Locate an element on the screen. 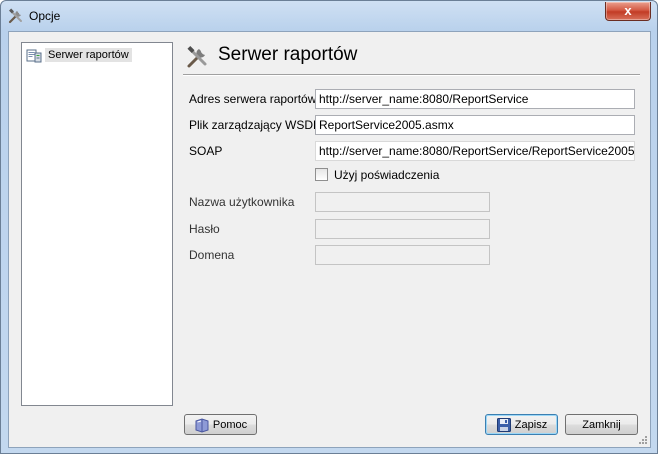 The height and width of the screenshot is (454, 658). title-divider is located at coordinates (411, 75).